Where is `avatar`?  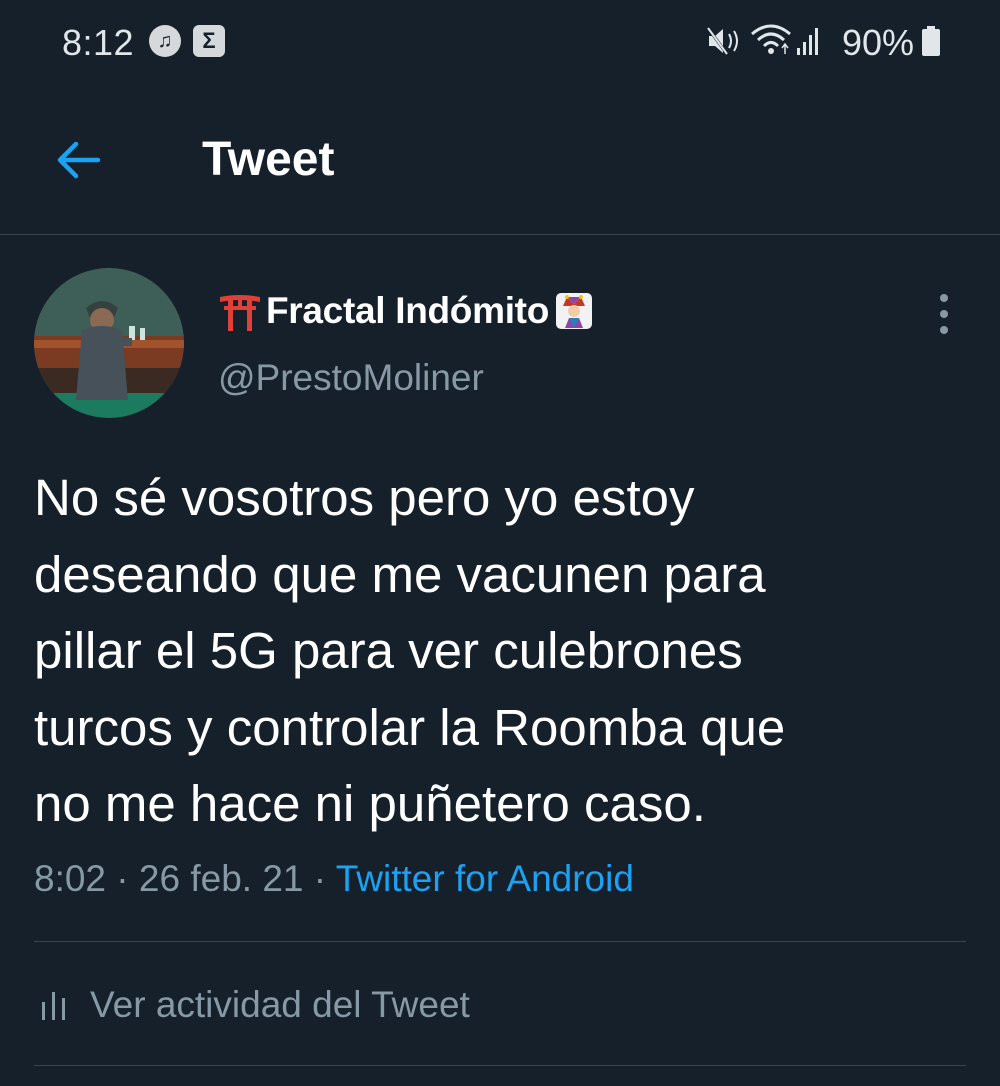
avatar is located at coordinates (109, 343).